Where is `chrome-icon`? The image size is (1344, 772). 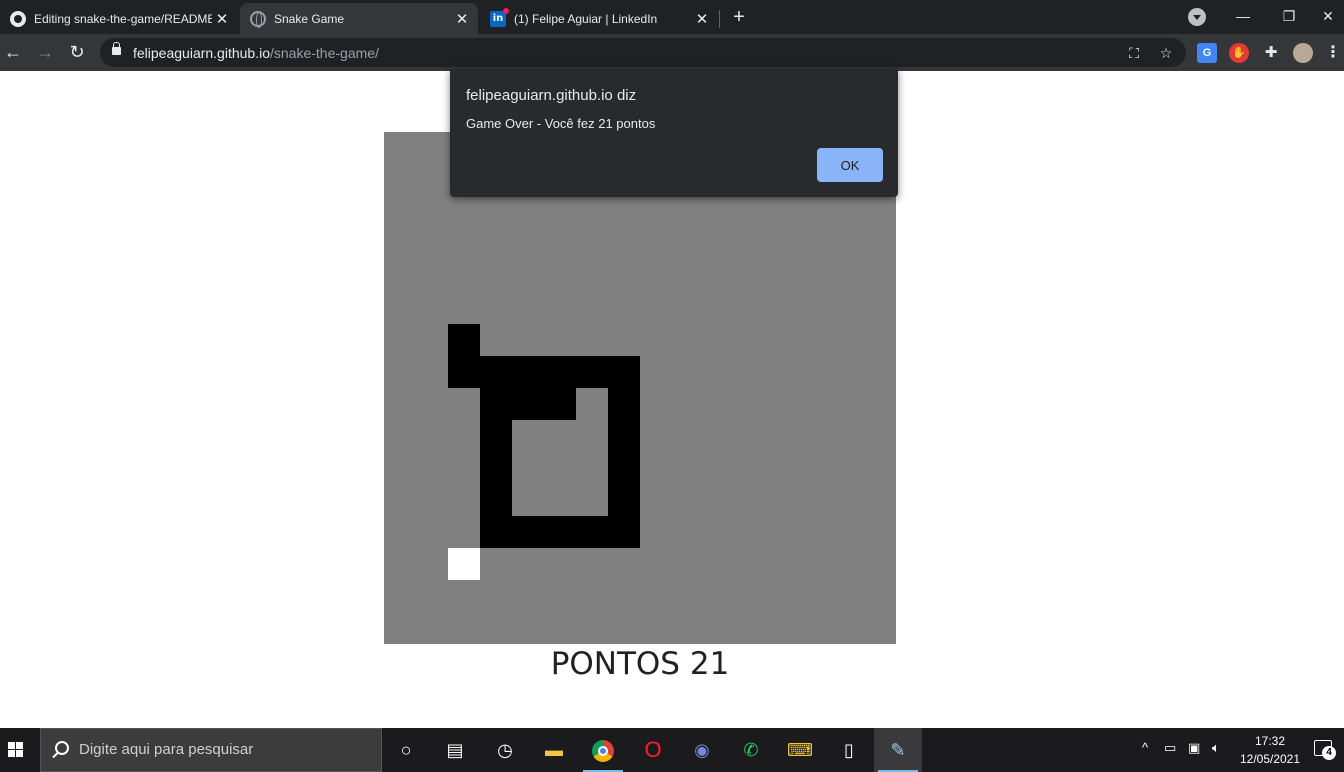
chrome-icon is located at coordinates (603, 750).